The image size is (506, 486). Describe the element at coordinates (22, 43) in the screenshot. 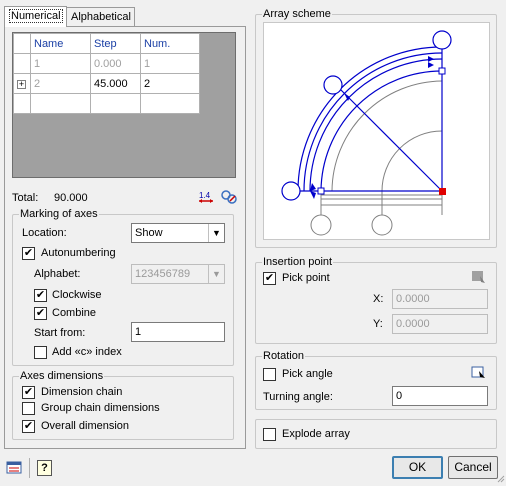

I see `table-header-expander` at that location.